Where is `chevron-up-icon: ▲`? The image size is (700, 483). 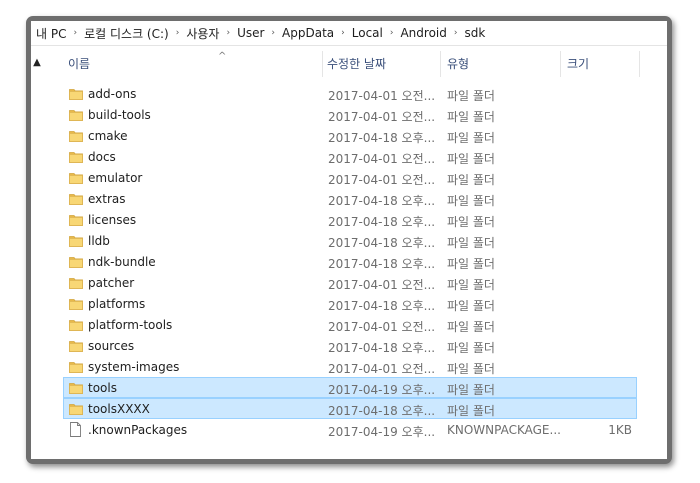 chevron-up-icon: ▲ is located at coordinates (37, 62).